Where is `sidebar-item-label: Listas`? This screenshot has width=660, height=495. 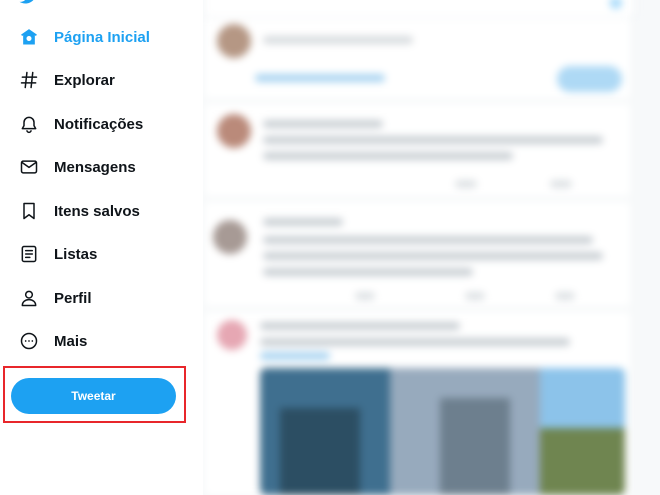
sidebar-item-label: Listas is located at coordinates (76, 254).